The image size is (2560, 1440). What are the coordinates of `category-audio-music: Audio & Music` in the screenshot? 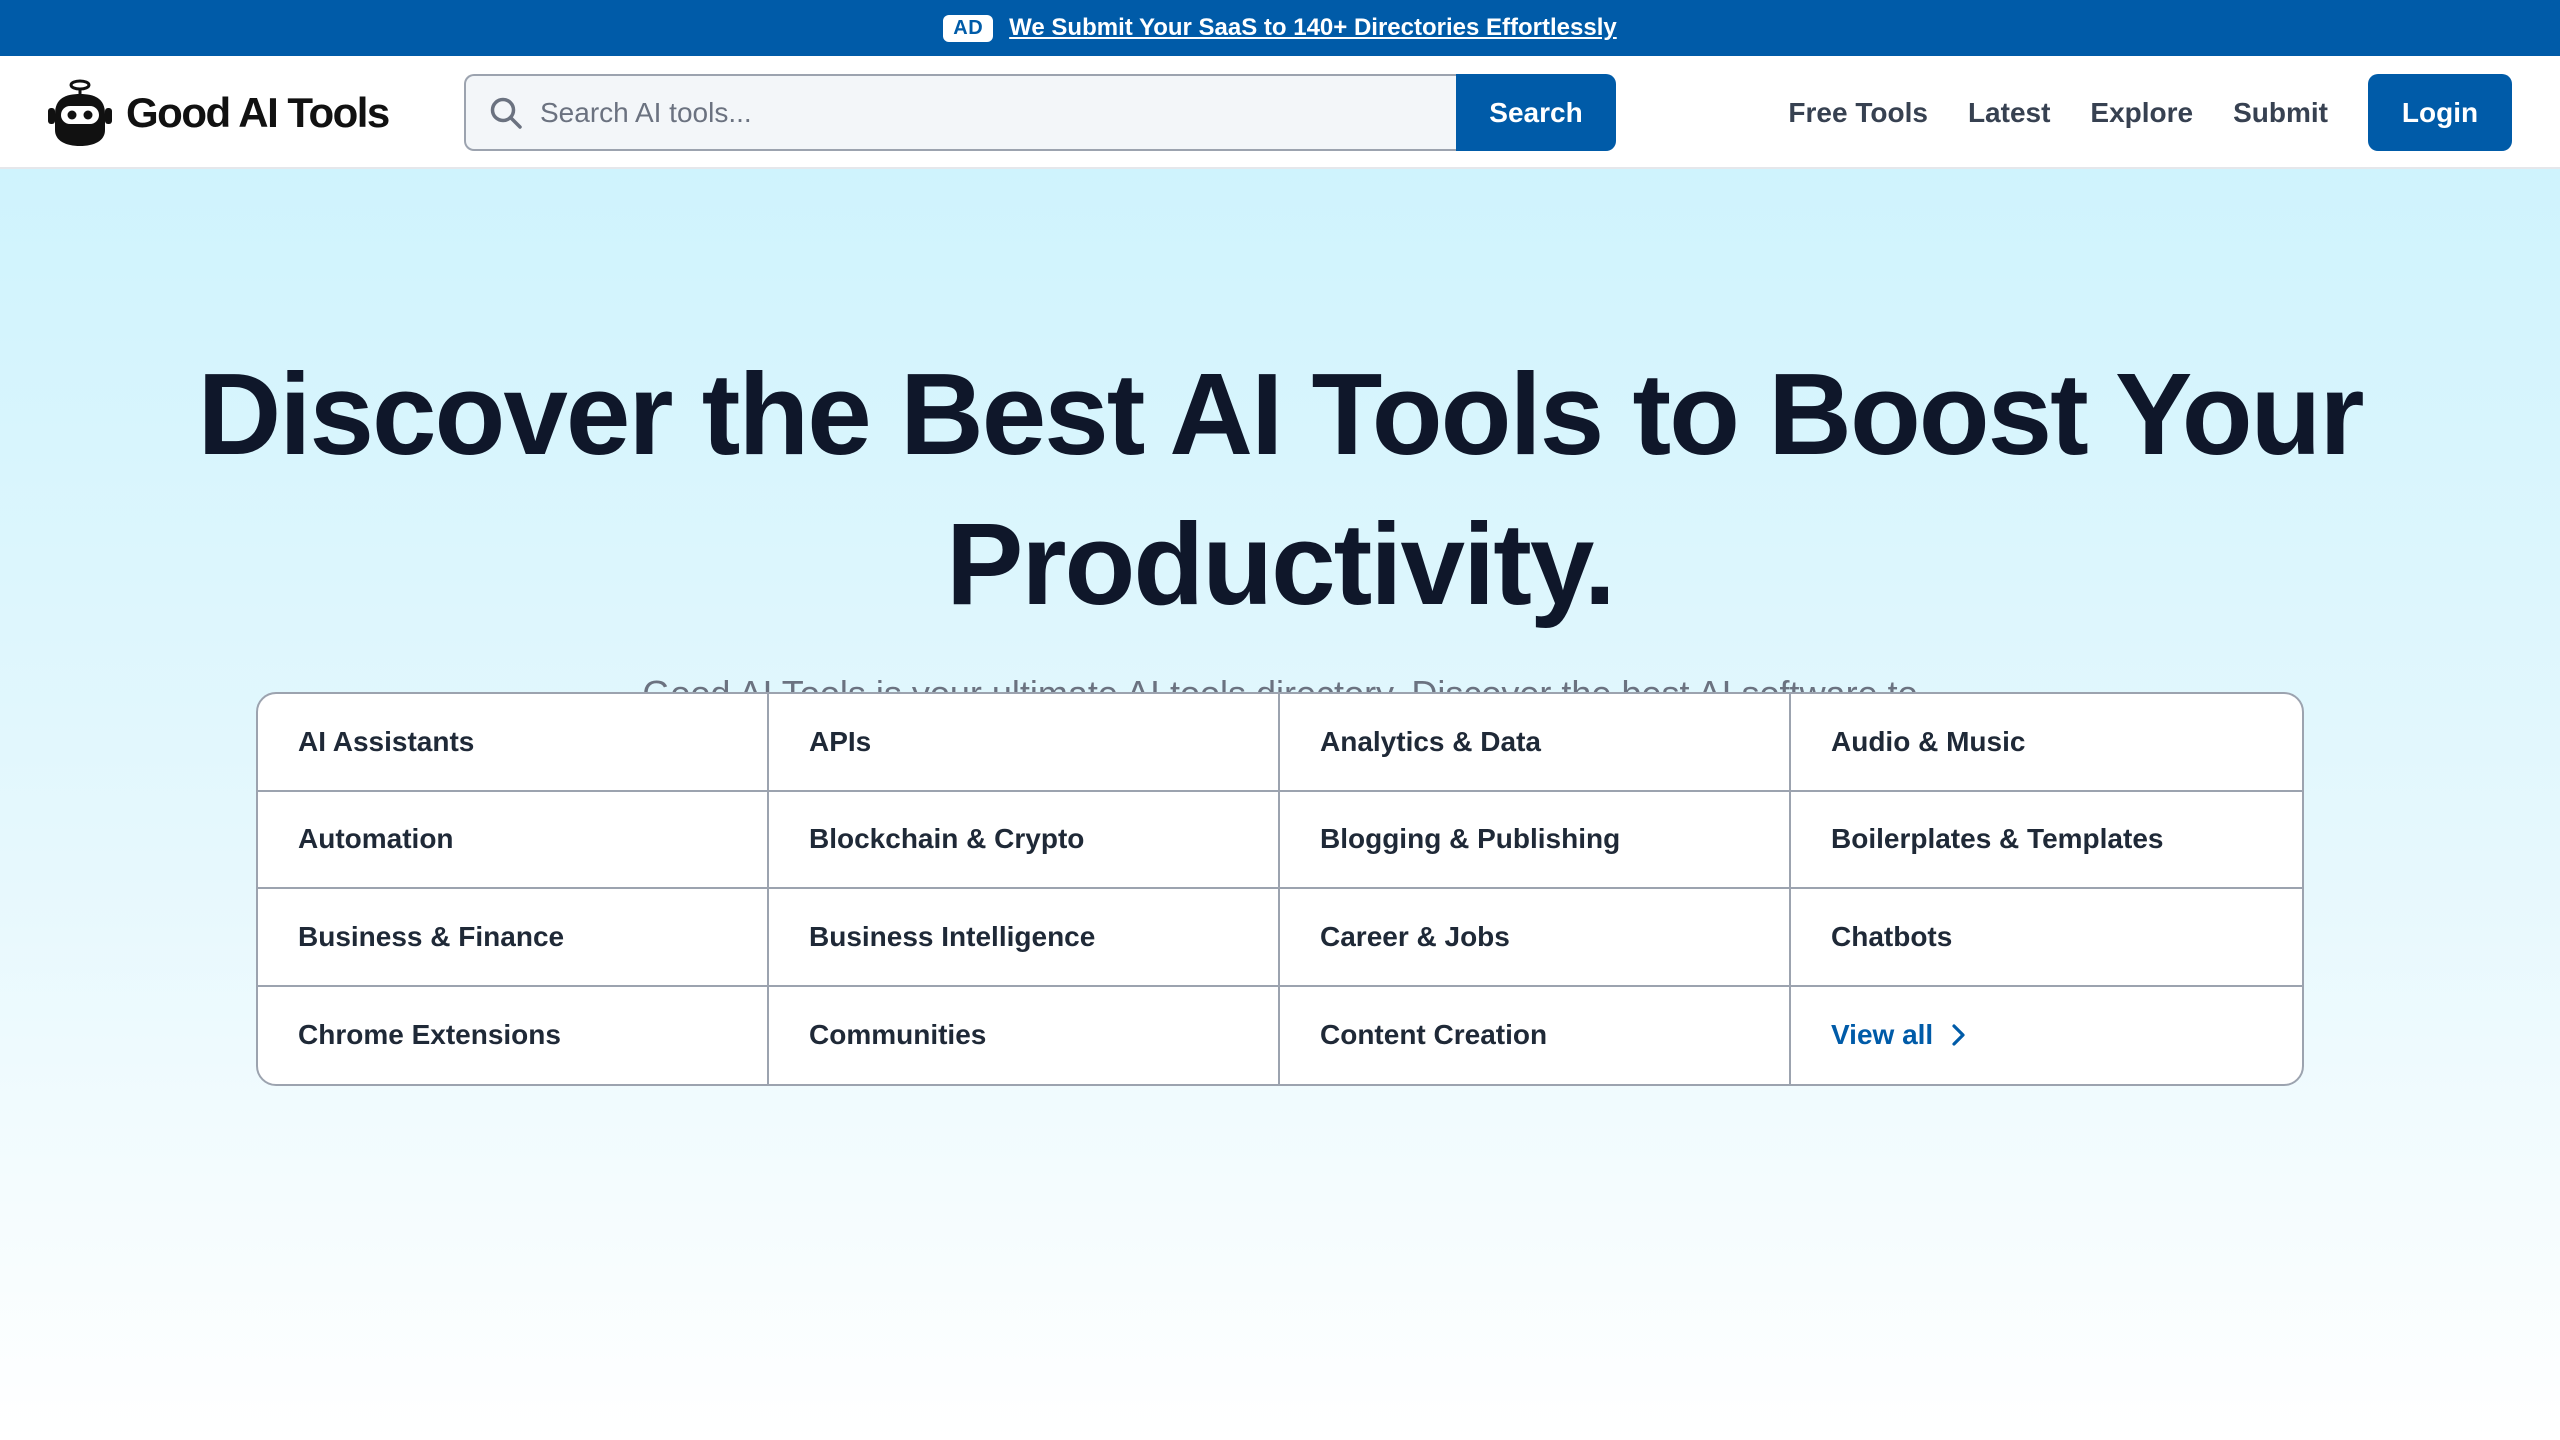 It's located at (2046, 743).